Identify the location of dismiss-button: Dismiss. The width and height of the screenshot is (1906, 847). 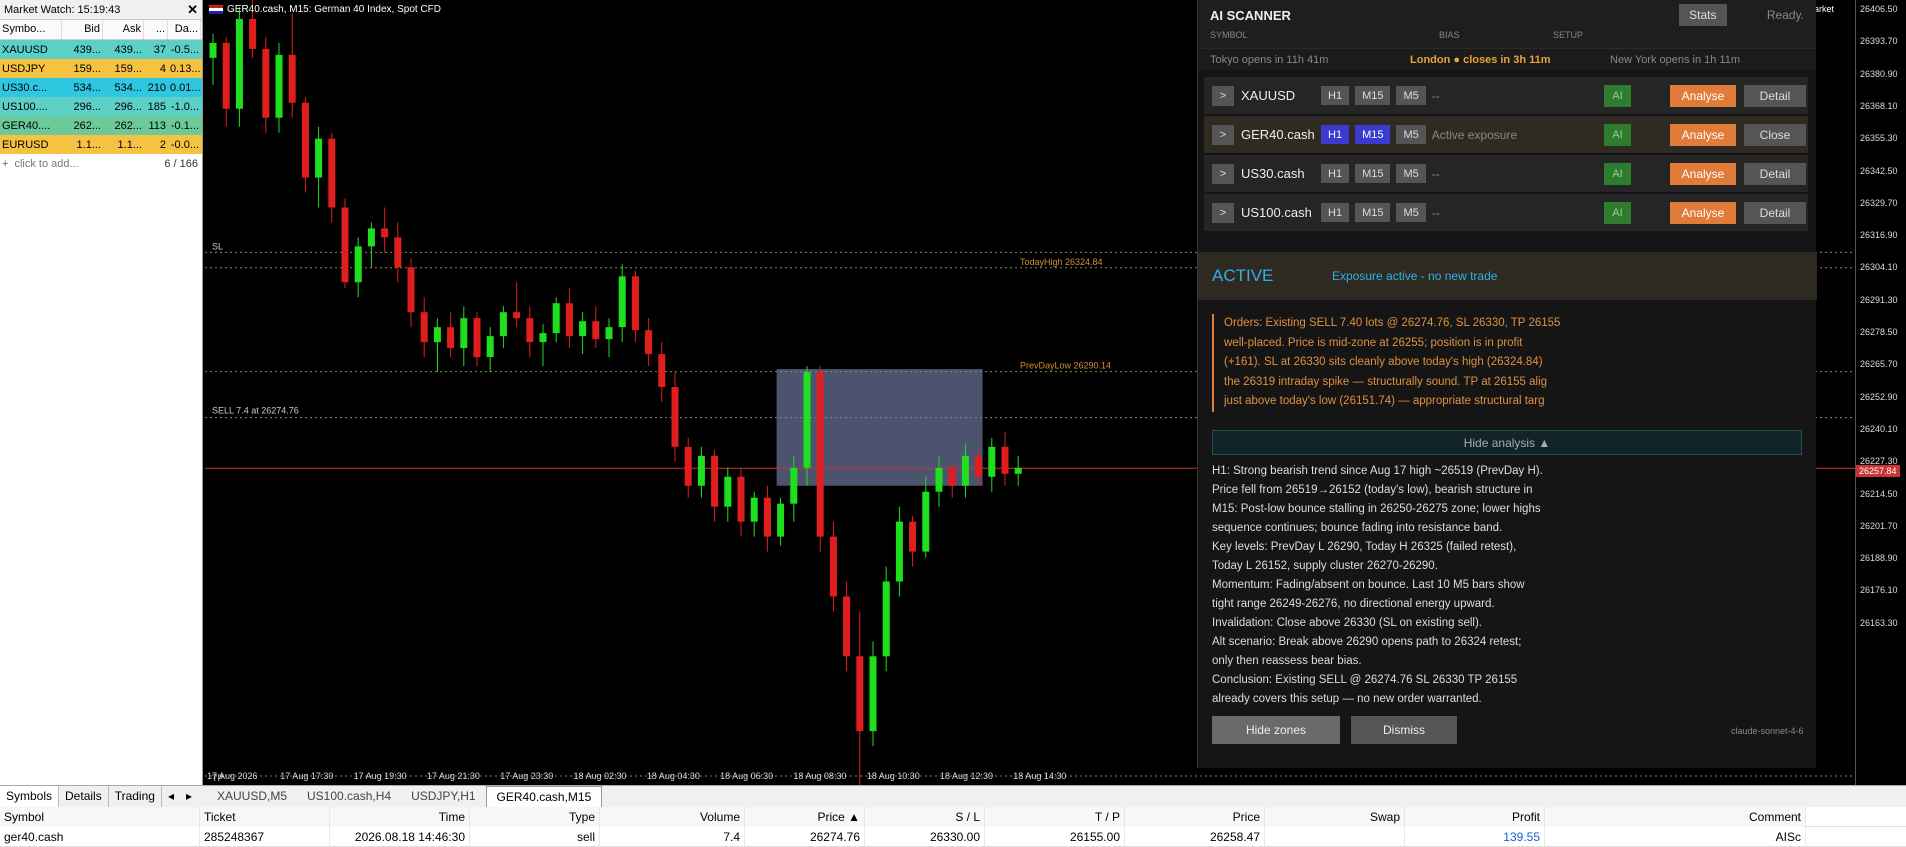
(1404, 730).